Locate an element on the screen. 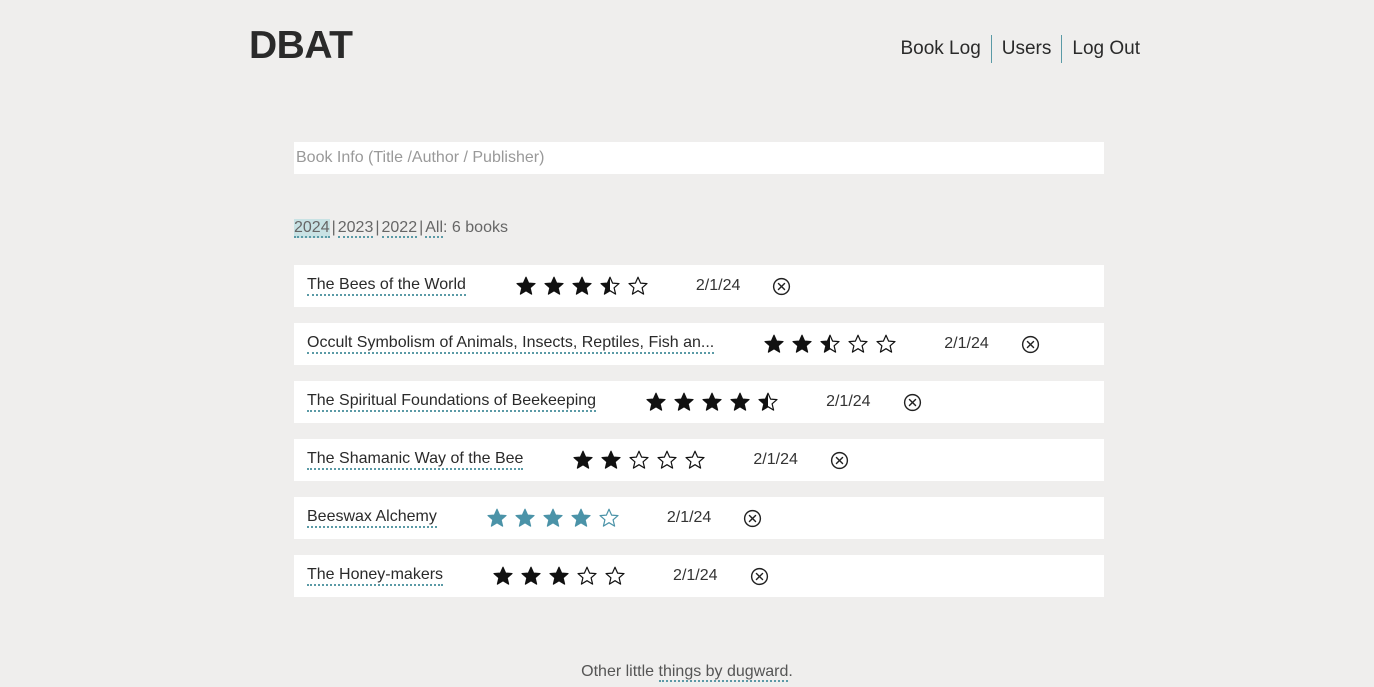 The width and height of the screenshot is (1374, 687). book-title-link: The Spiritual Foundations of Beekeeping is located at coordinates (452, 402).